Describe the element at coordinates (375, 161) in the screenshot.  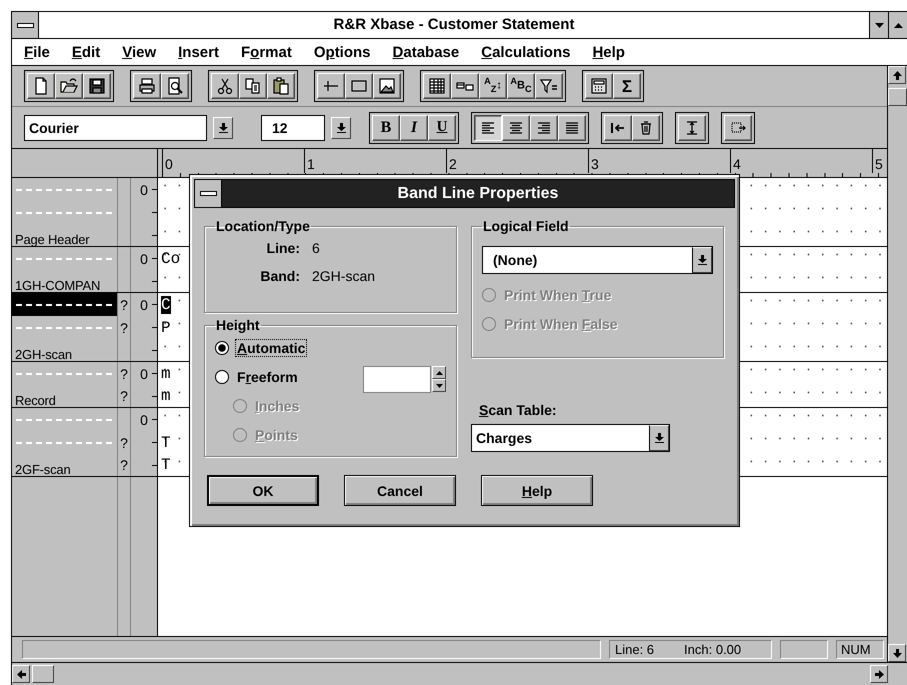
I see `ruler-number: 1` at that location.